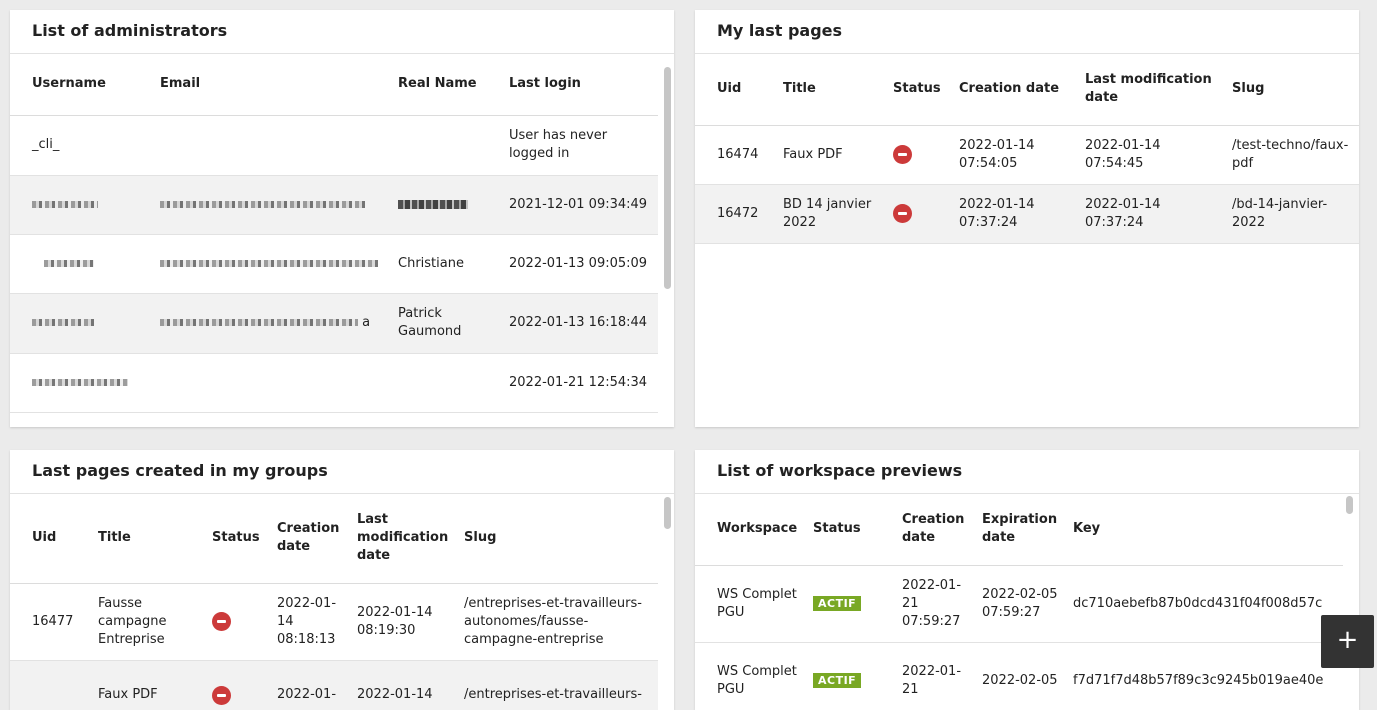  I want to click on modification-date: 2022-01-14 07:37:24, so click(1152, 214).